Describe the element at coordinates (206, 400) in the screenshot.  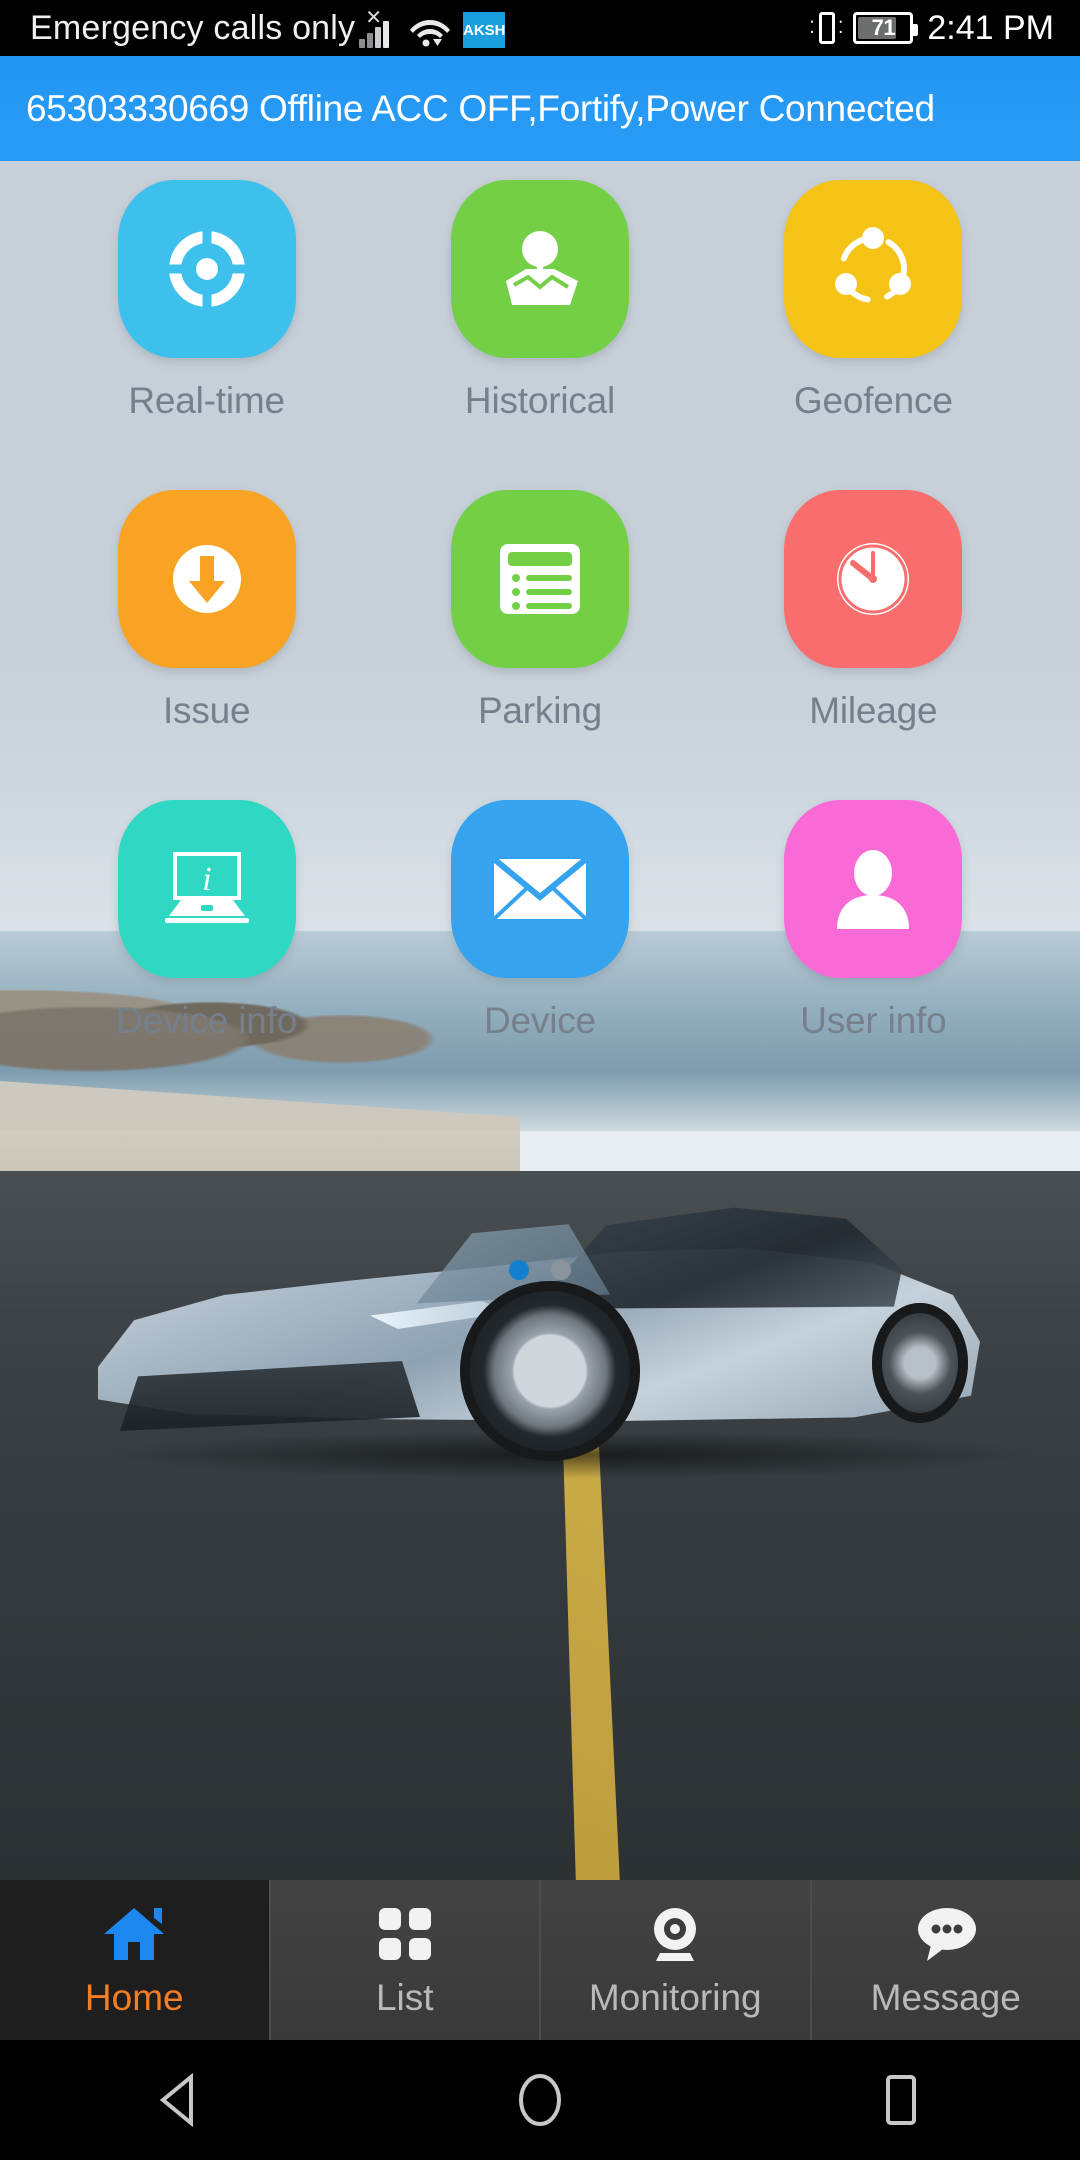
I see `grid-item-label: Real-time` at that location.